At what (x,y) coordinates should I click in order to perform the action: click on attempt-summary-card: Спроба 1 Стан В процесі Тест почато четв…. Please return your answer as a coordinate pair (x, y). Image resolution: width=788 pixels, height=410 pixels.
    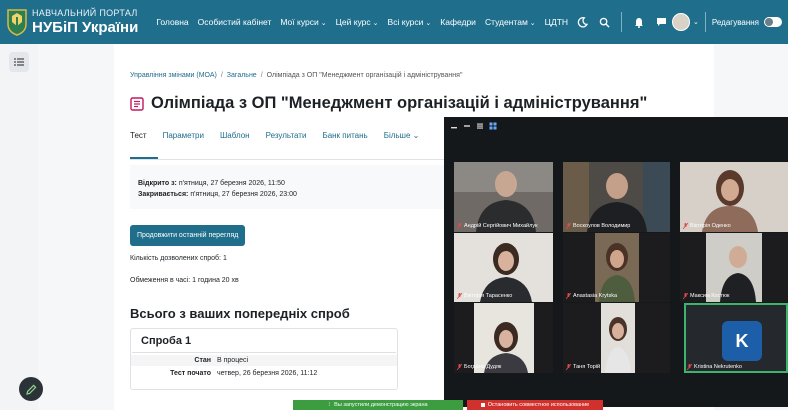
    Looking at the image, I should click on (264, 359).